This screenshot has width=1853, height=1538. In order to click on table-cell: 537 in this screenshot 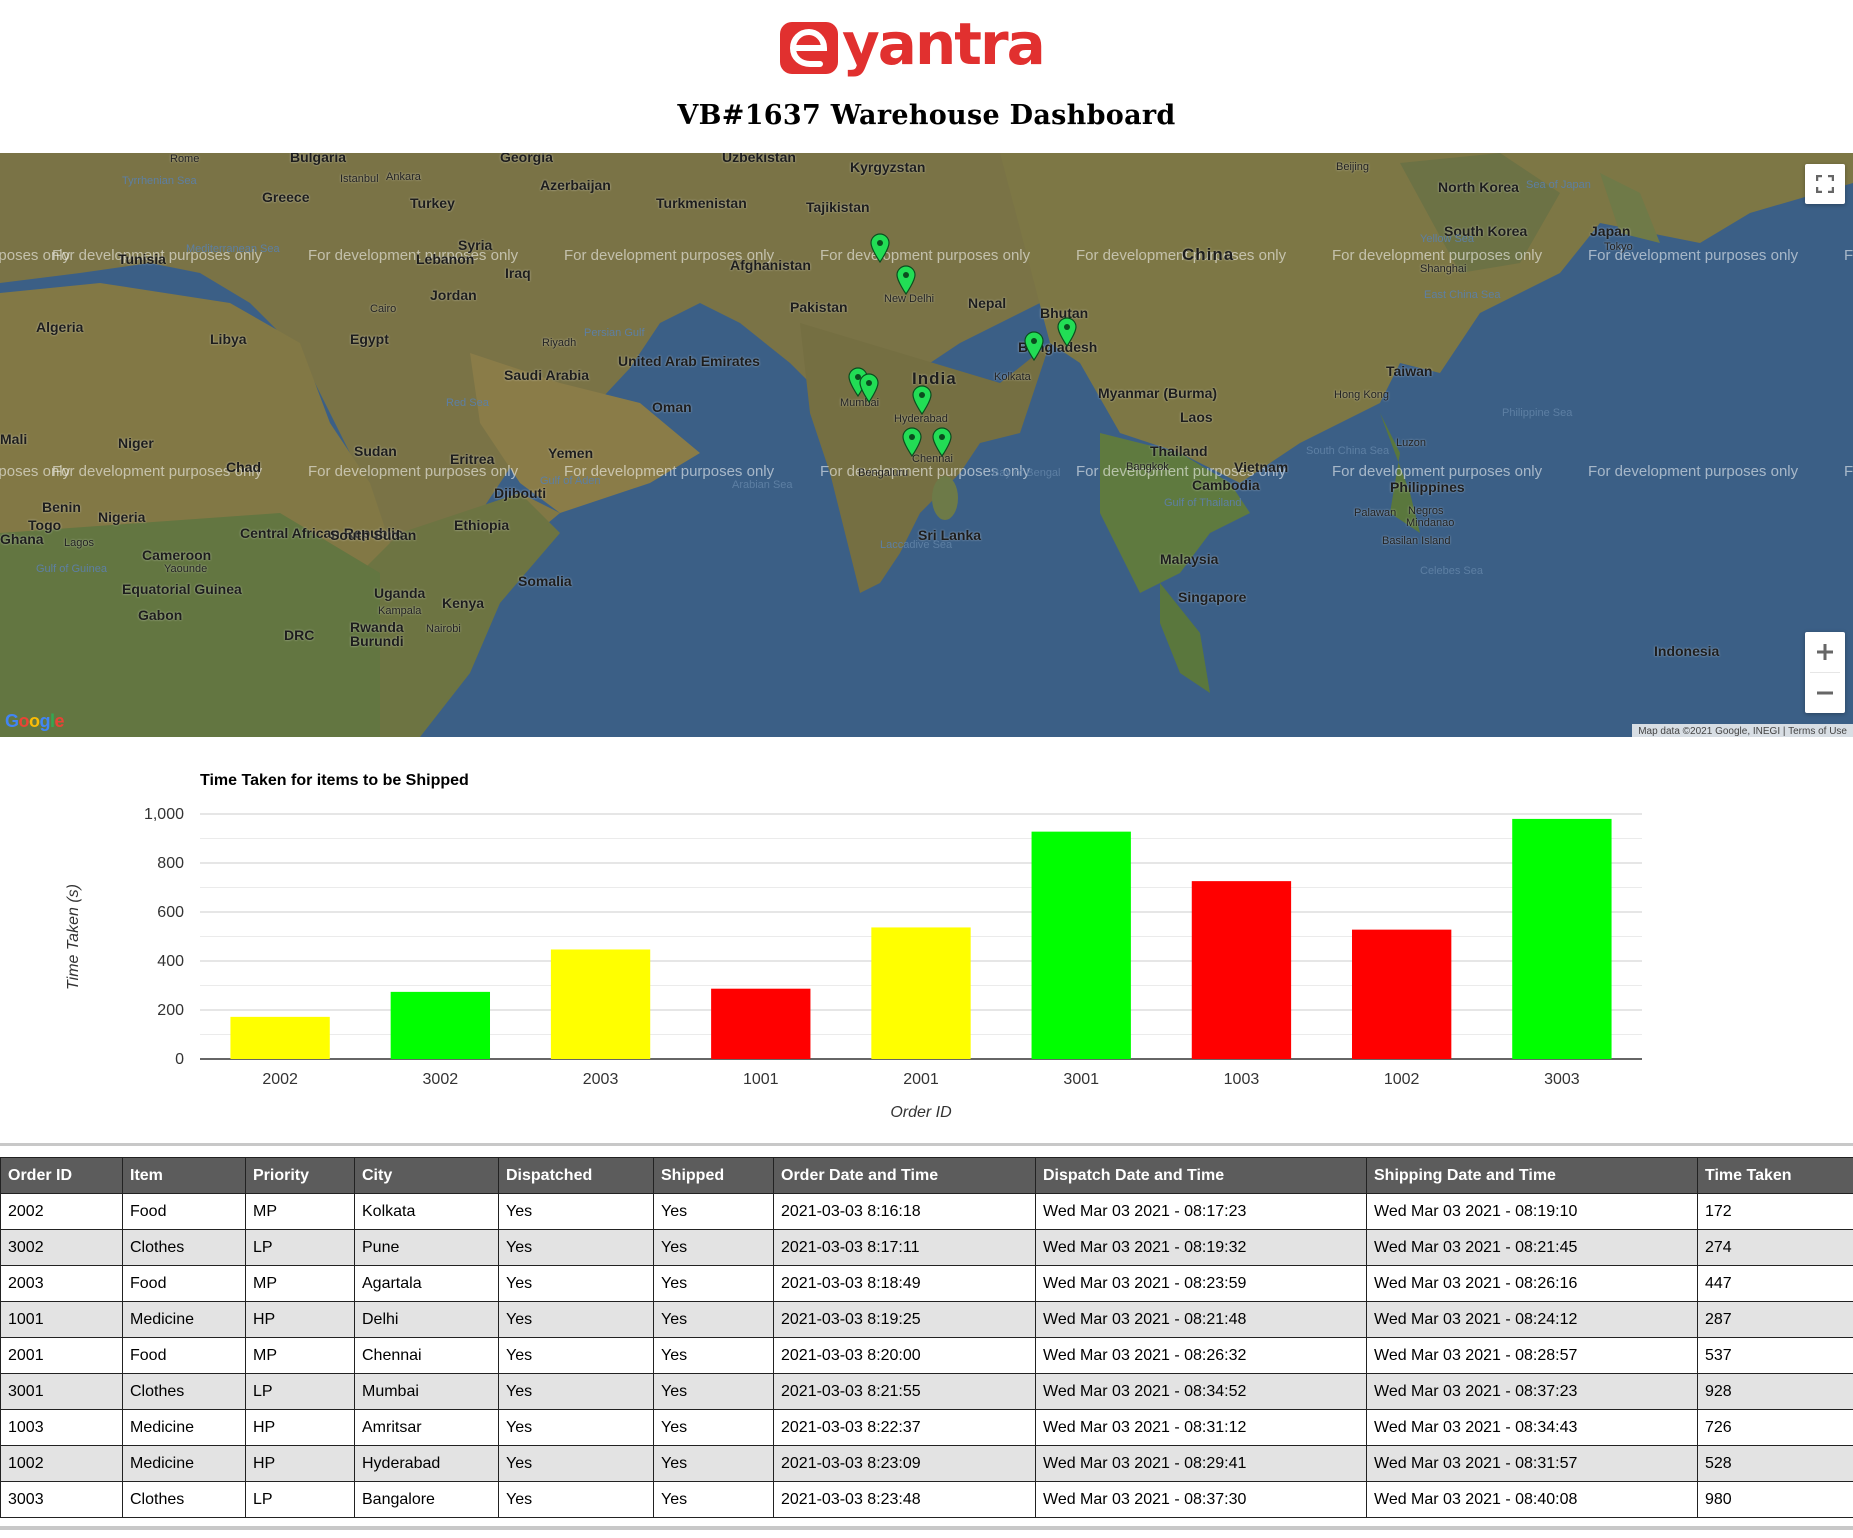, I will do `click(1775, 1355)`.